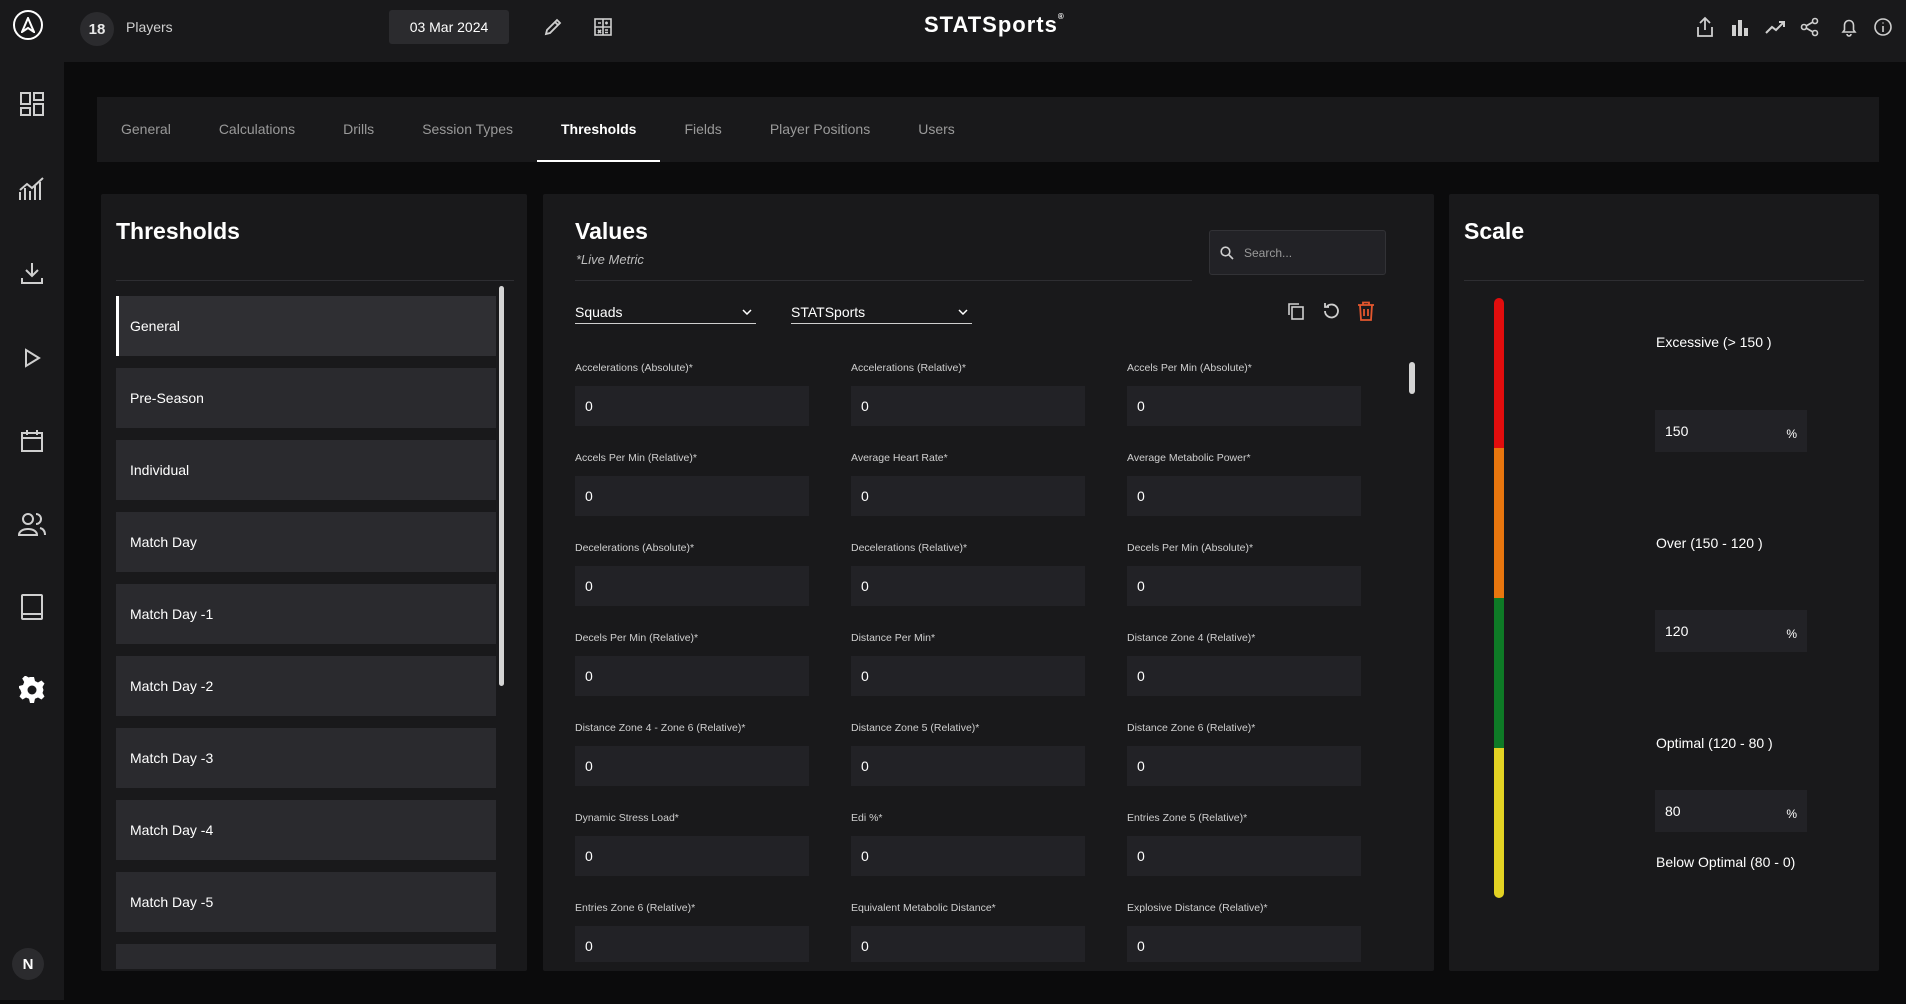 This screenshot has height=1004, width=1906. I want to click on threshold-item-match-day-2: Match Day -2, so click(306, 686).